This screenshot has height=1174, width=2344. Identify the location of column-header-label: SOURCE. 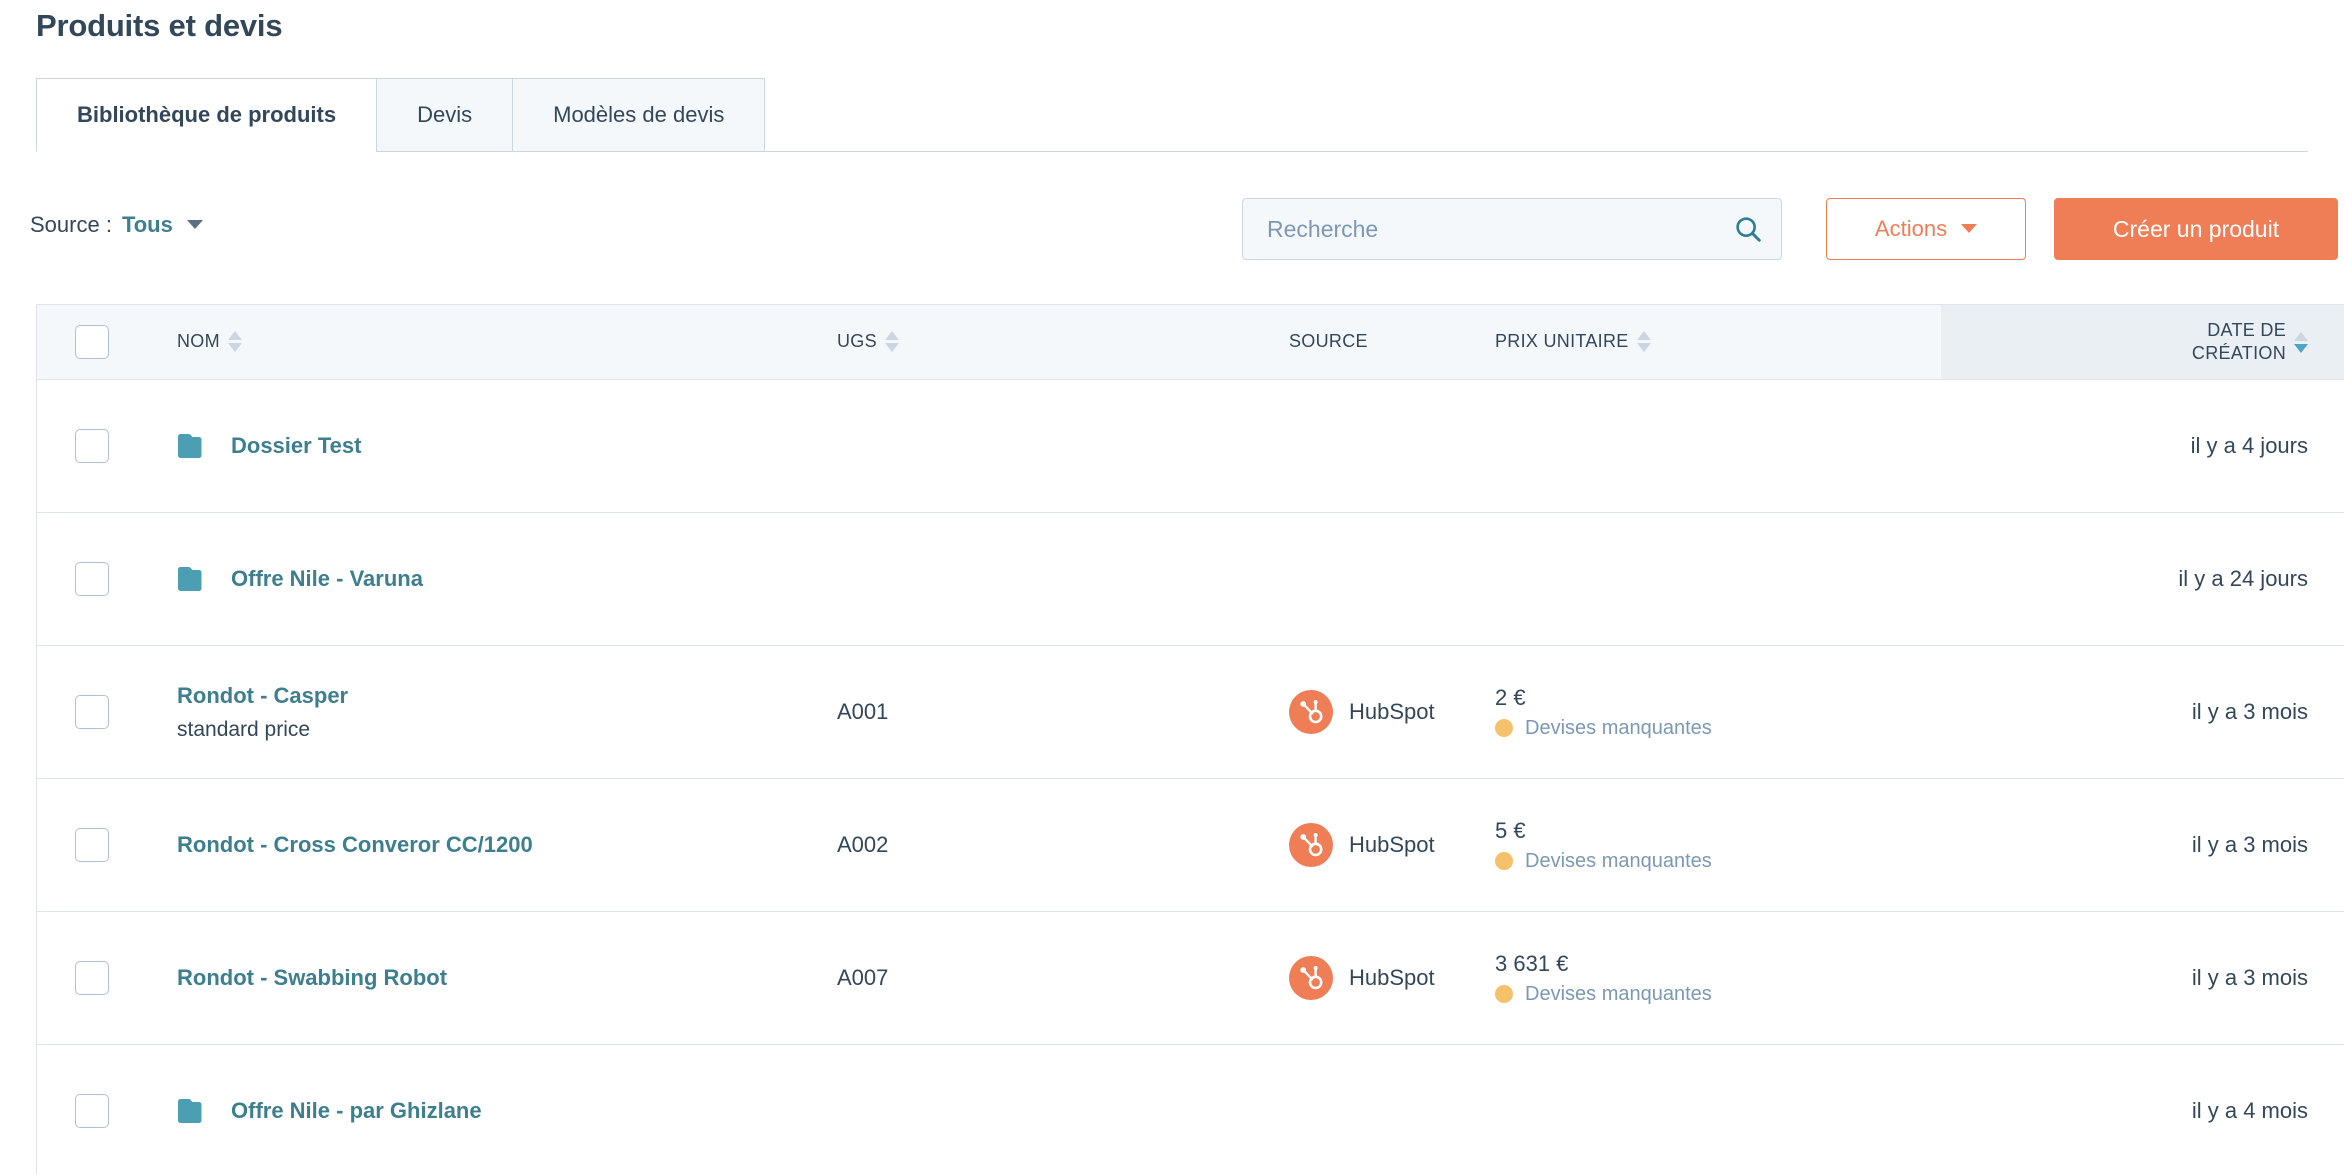
(1328, 341).